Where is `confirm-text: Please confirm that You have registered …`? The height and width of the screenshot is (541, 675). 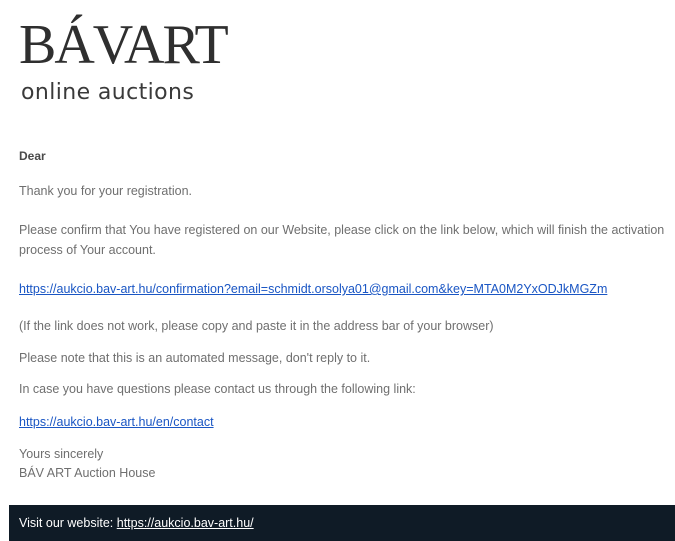
confirm-text: Please confirm that You have registered … is located at coordinates (342, 240).